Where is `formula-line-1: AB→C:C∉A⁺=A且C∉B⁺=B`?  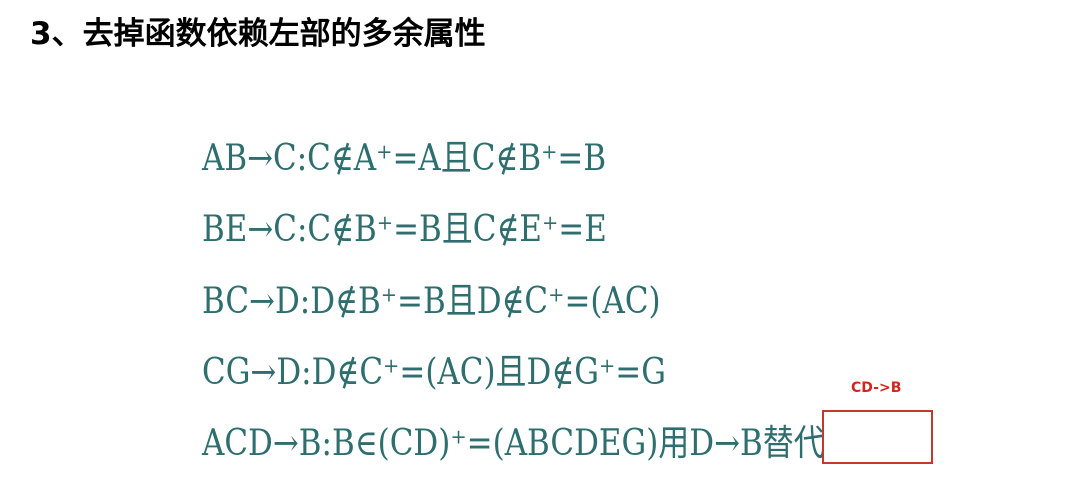
formula-line-1: AB→C:C∉A⁺=A且C∉B⁺=B is located at coordinates (404, 158).